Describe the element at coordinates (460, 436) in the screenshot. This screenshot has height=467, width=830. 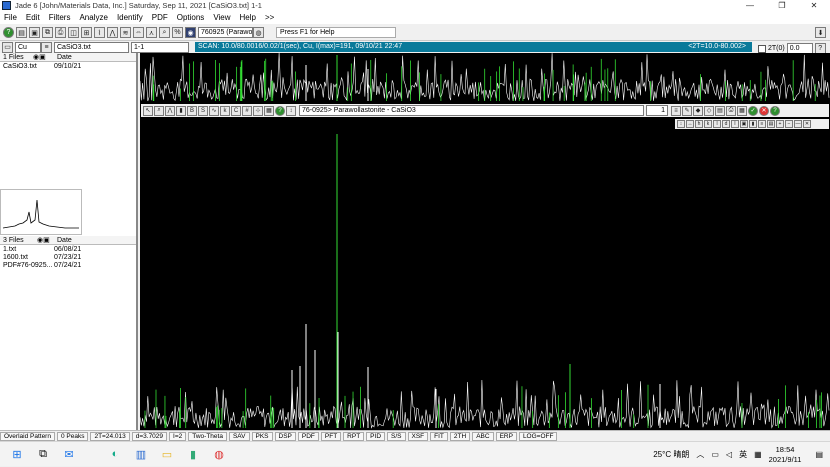
I see `status-2th: 2TH` at that location.